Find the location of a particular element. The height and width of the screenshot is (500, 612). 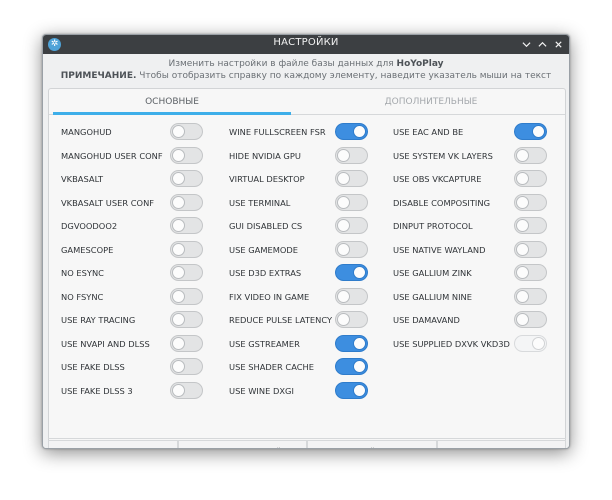

reset-settings-button: СБРОСИТЬ НАСТРОЙКИ is located at coordinates (242, 444).